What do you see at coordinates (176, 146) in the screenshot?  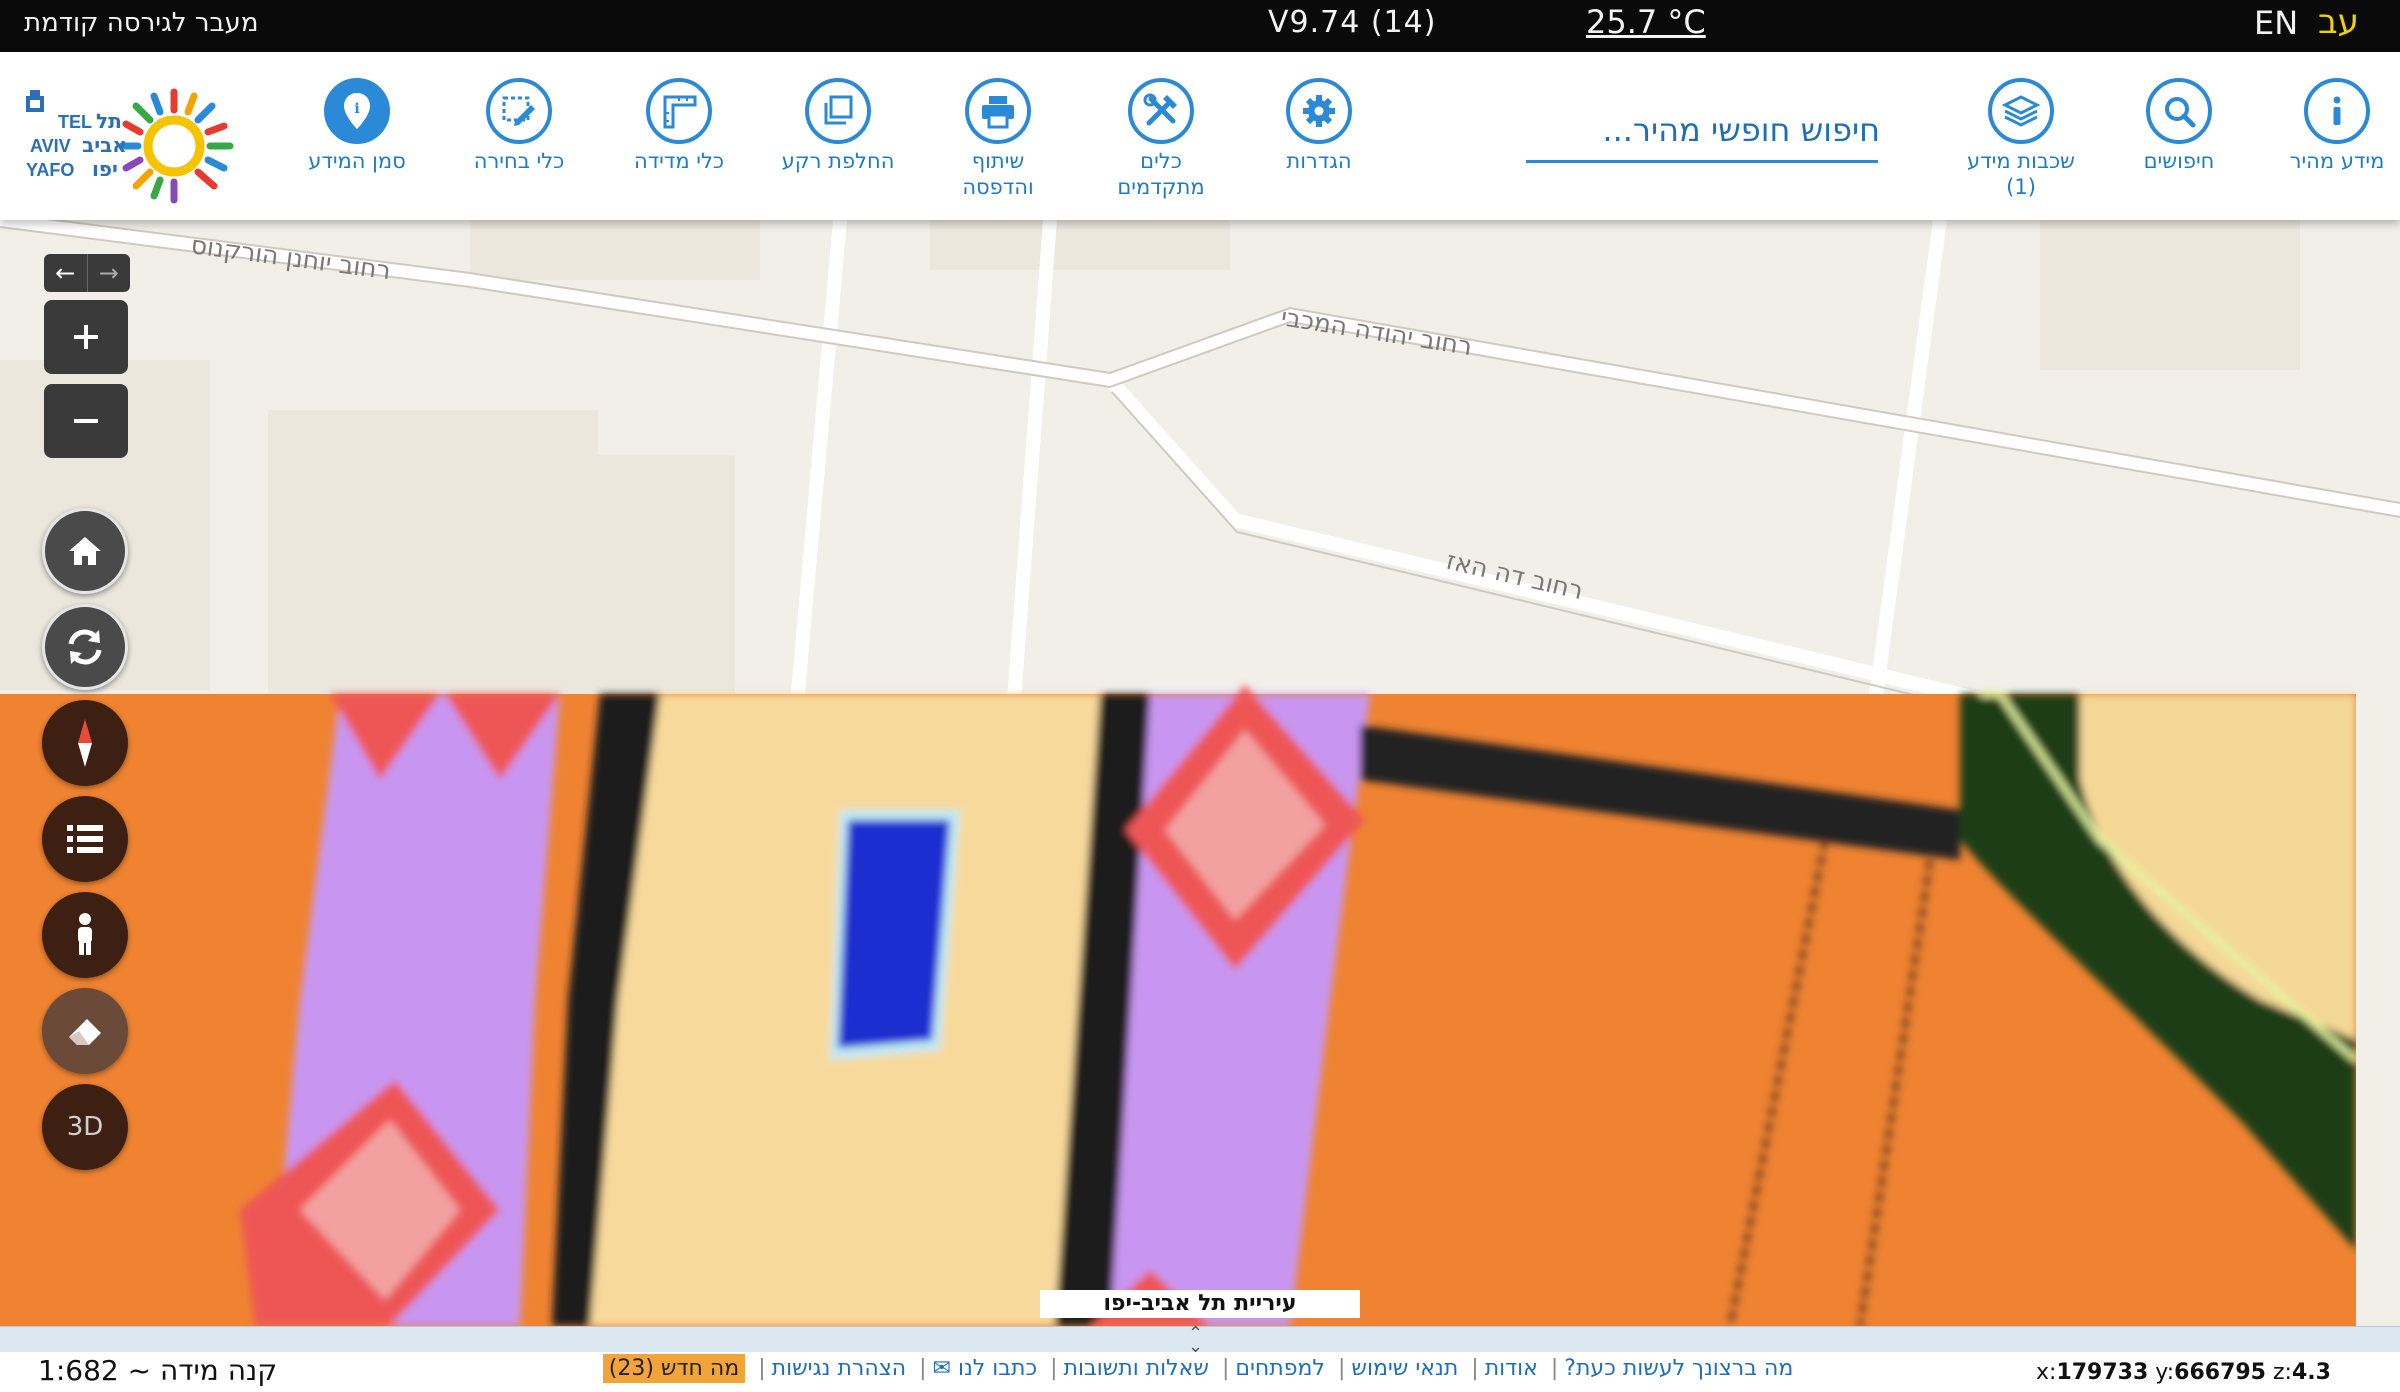 I see `logo-burst-icon` at bounding box center [176, 146].